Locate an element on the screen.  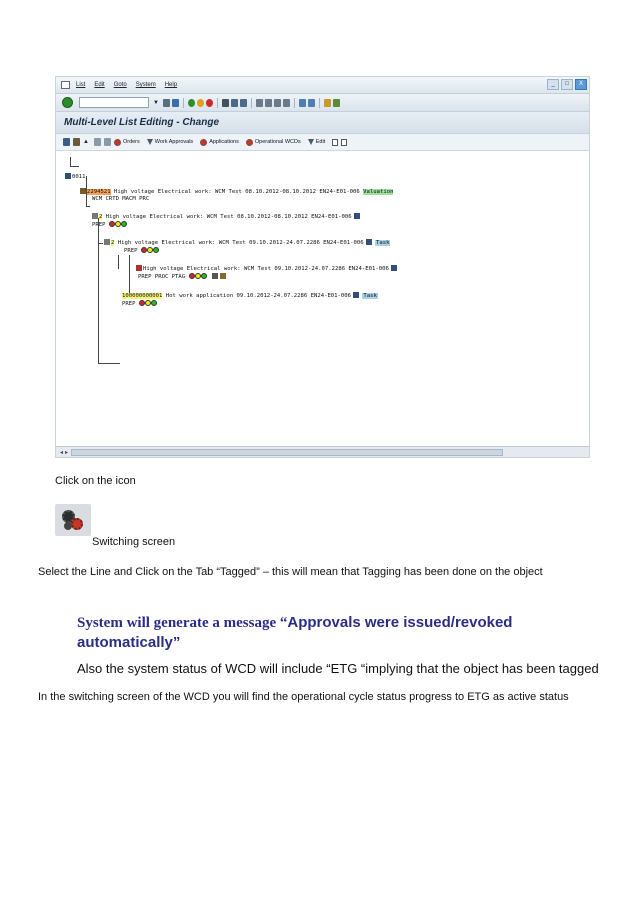
tree-node-work-approval-child-status: PREP is located at coordinates (141, 251).